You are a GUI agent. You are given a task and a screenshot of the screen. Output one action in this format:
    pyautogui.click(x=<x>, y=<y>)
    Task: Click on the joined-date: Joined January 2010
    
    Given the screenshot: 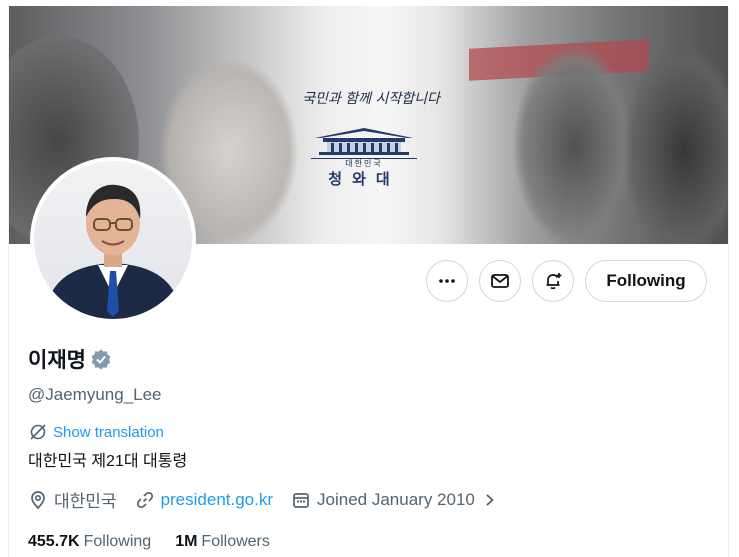 What is the action you would take?
    pyautogui.click(x=397, y=500)
    